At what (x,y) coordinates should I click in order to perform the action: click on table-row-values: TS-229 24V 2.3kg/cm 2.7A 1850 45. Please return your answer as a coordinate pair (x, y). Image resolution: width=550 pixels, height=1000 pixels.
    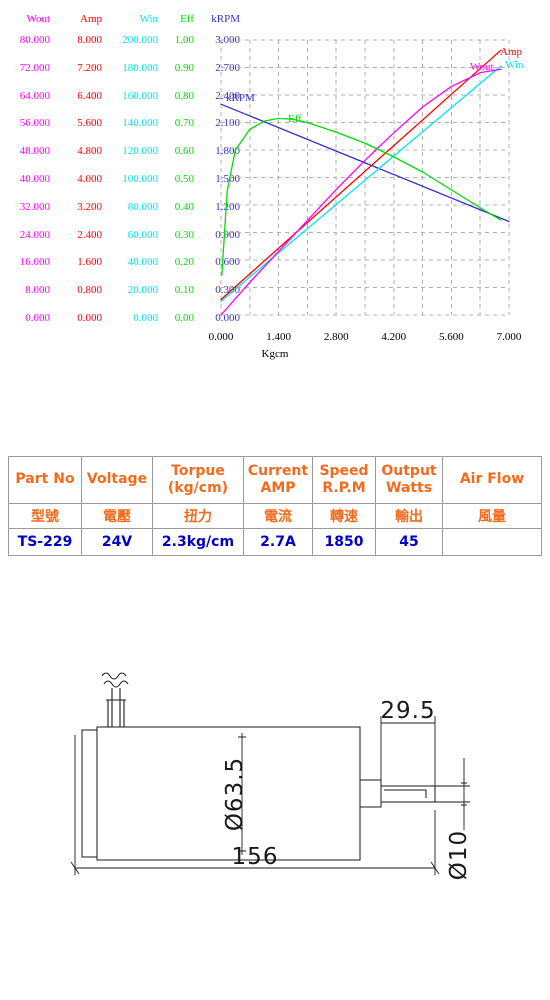
    Looking at the image, I should click on (275, 542).